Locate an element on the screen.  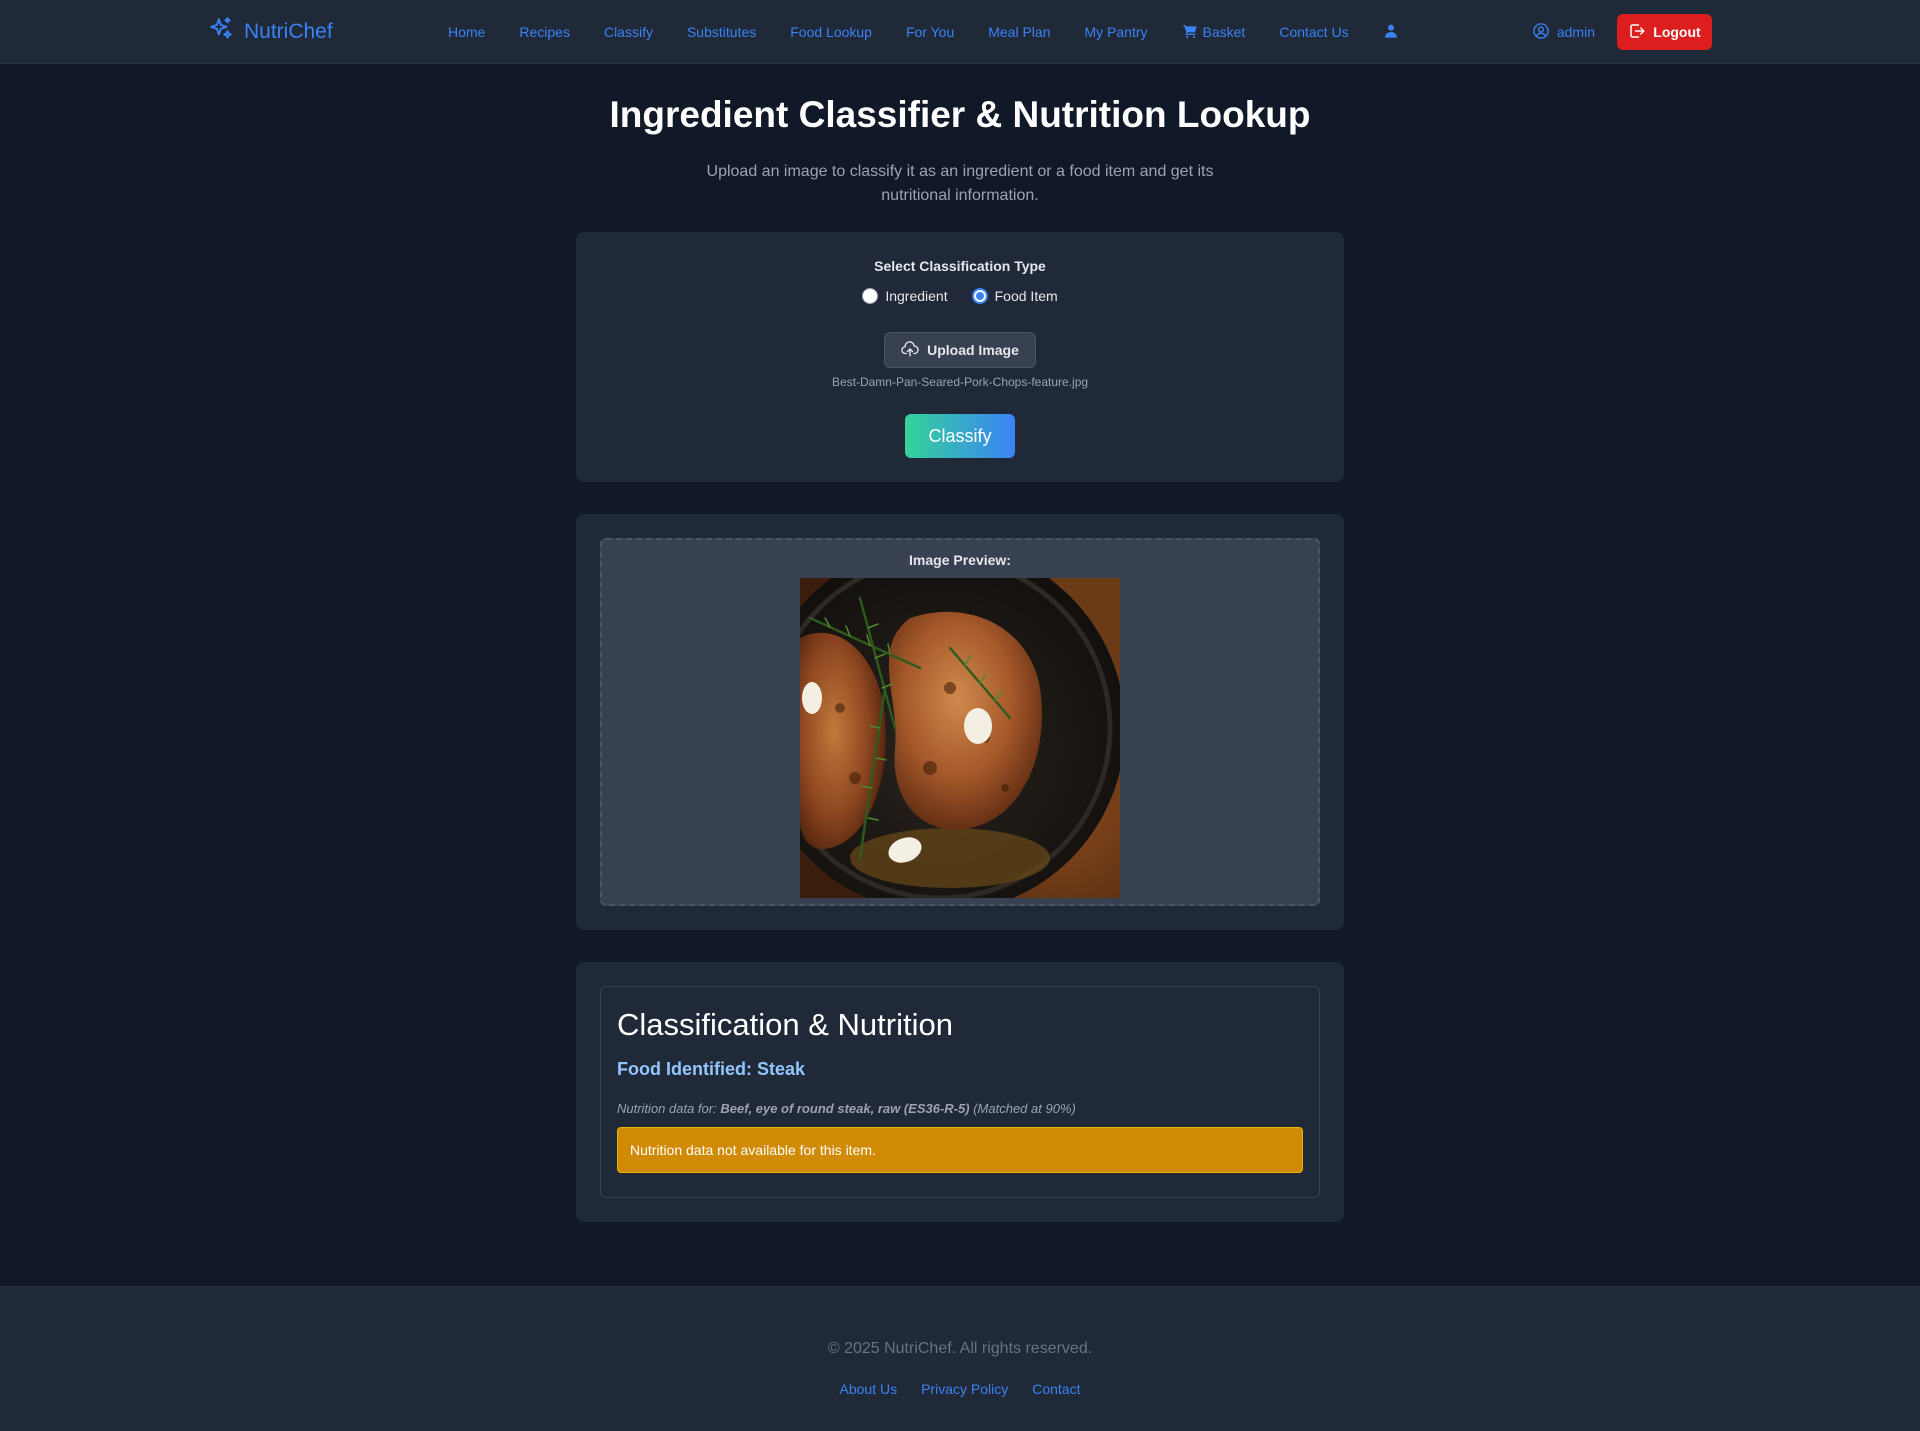
food-preview-image is located at coordinates (960, 738).